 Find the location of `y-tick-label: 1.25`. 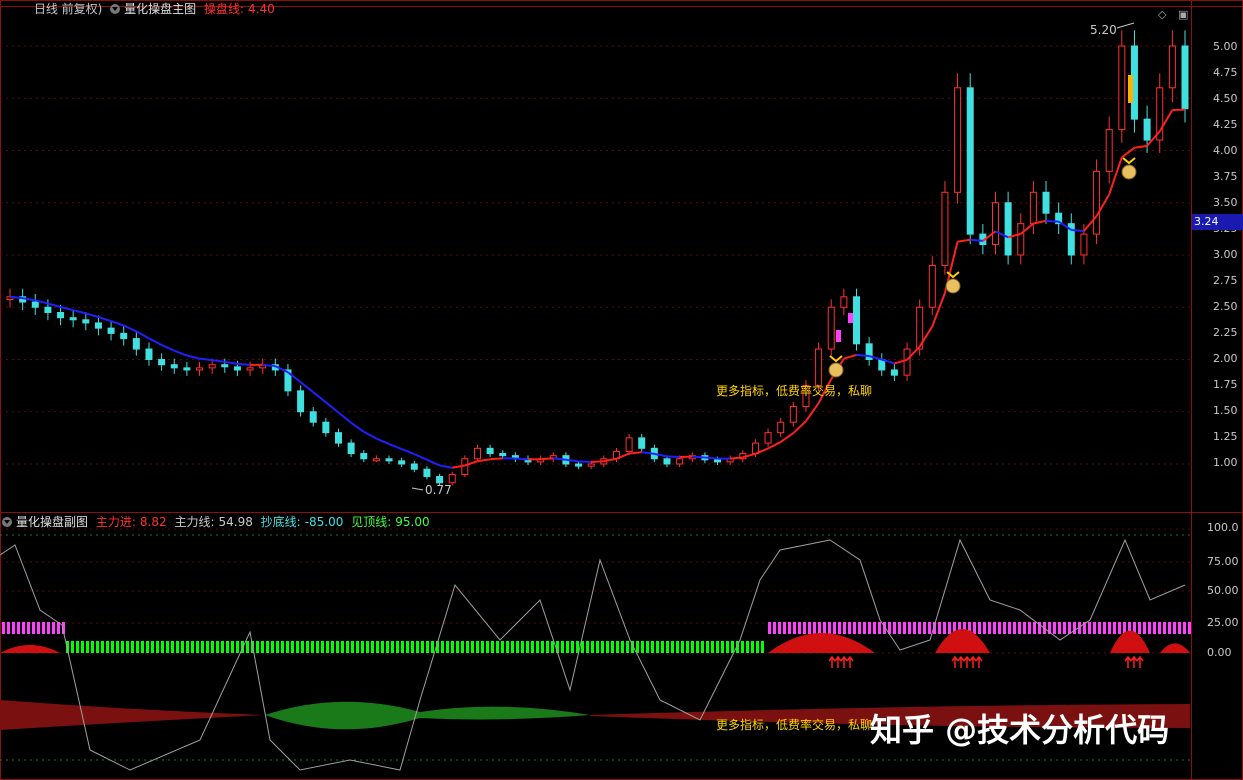

y-tick-label: 1.25 is located at coordinates (1225, 436).